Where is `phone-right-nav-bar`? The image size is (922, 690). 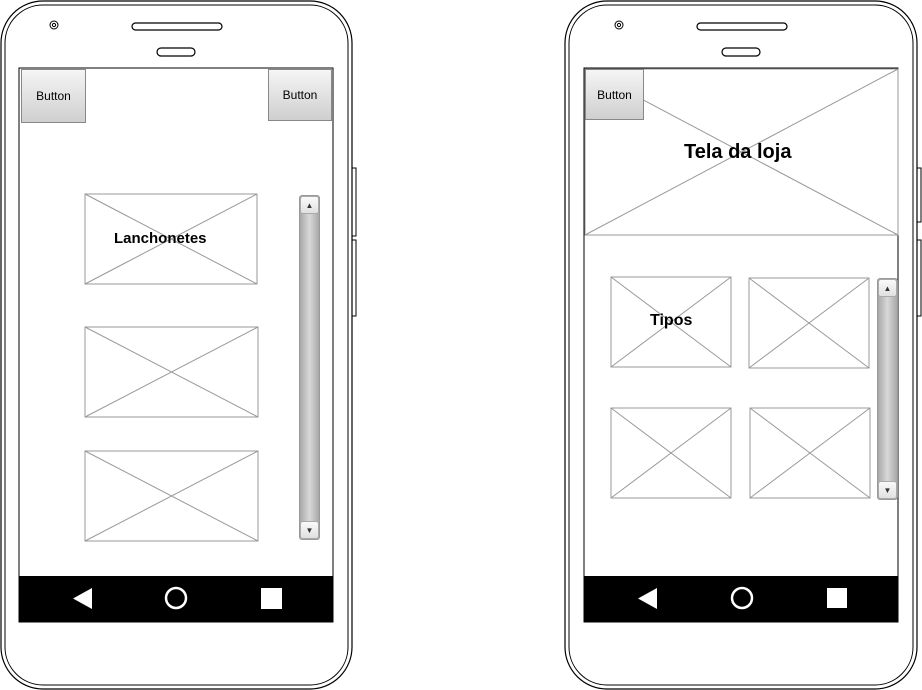 phone-right-nav-bar is located at coordinates (741, 599).